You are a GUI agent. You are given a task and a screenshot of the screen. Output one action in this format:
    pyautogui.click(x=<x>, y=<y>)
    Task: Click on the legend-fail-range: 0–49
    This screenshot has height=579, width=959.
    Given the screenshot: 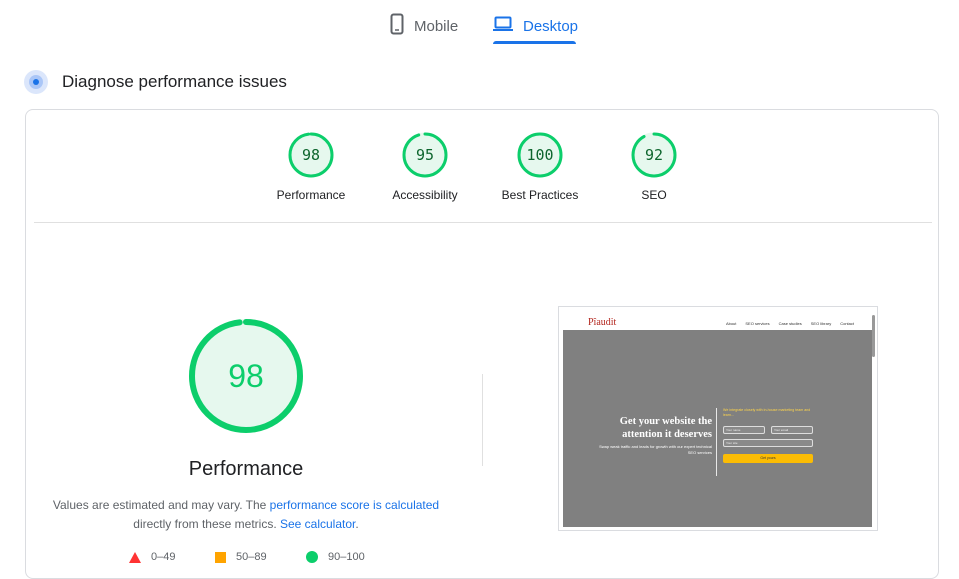 What is the action you would take?
    pyautogui.click(x=163, y=557)
    